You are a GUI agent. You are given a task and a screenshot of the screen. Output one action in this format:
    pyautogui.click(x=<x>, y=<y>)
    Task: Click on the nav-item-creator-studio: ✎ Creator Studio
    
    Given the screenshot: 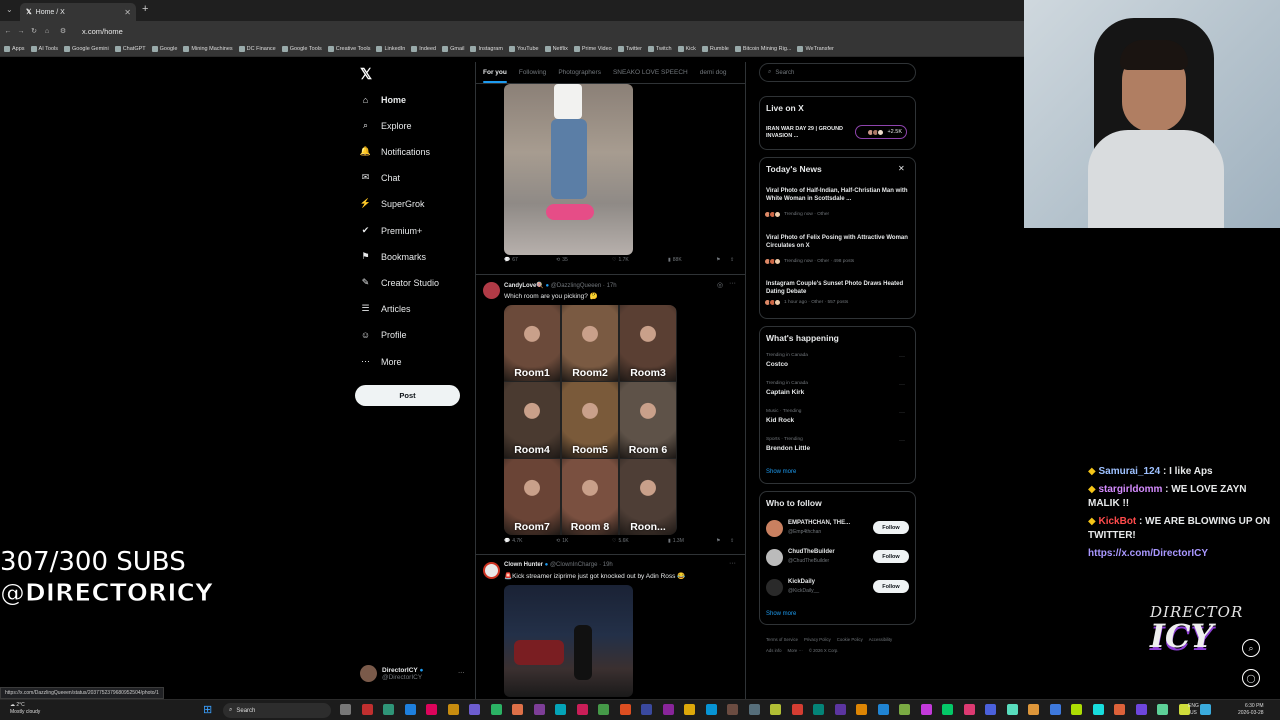 What is the action you would take?
    pyautogui.click(x=399, y=282)
    